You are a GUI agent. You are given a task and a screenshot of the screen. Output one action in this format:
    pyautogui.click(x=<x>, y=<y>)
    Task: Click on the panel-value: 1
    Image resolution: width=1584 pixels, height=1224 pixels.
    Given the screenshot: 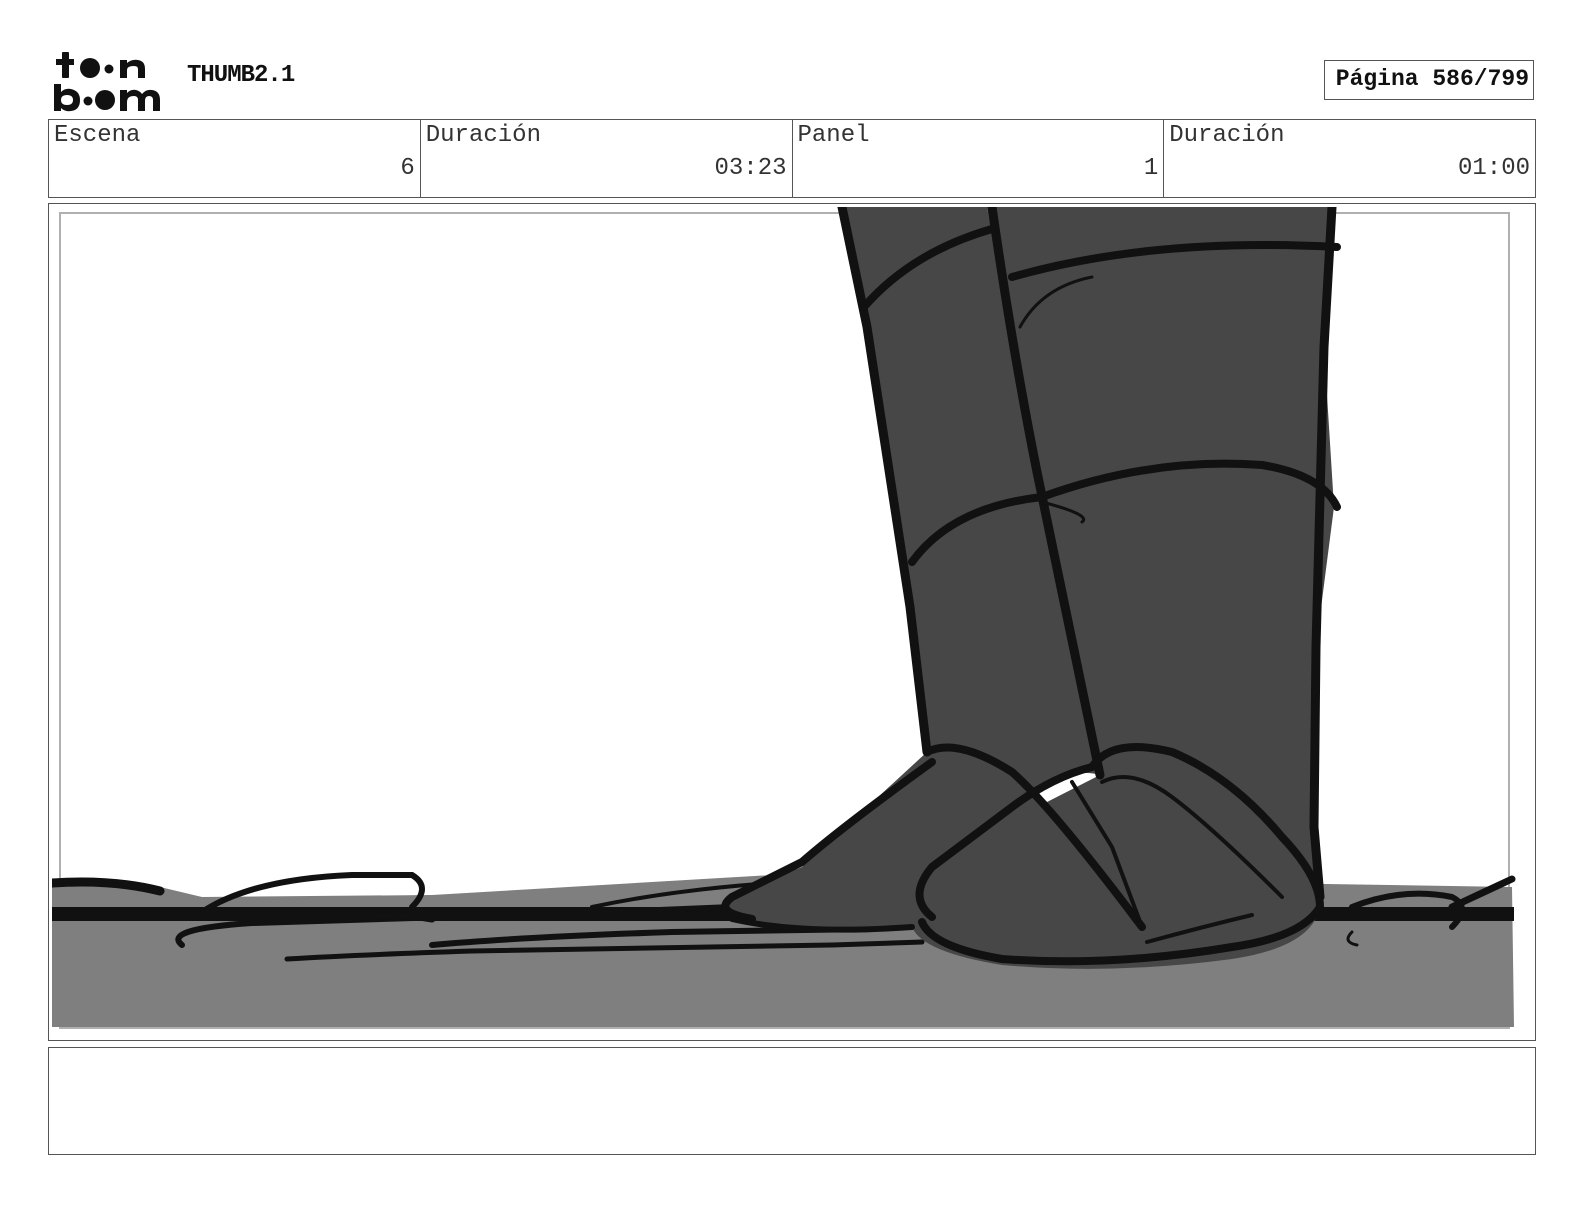 What is the action you would take?
    pyautogui.click(x=1151, y=168)
    